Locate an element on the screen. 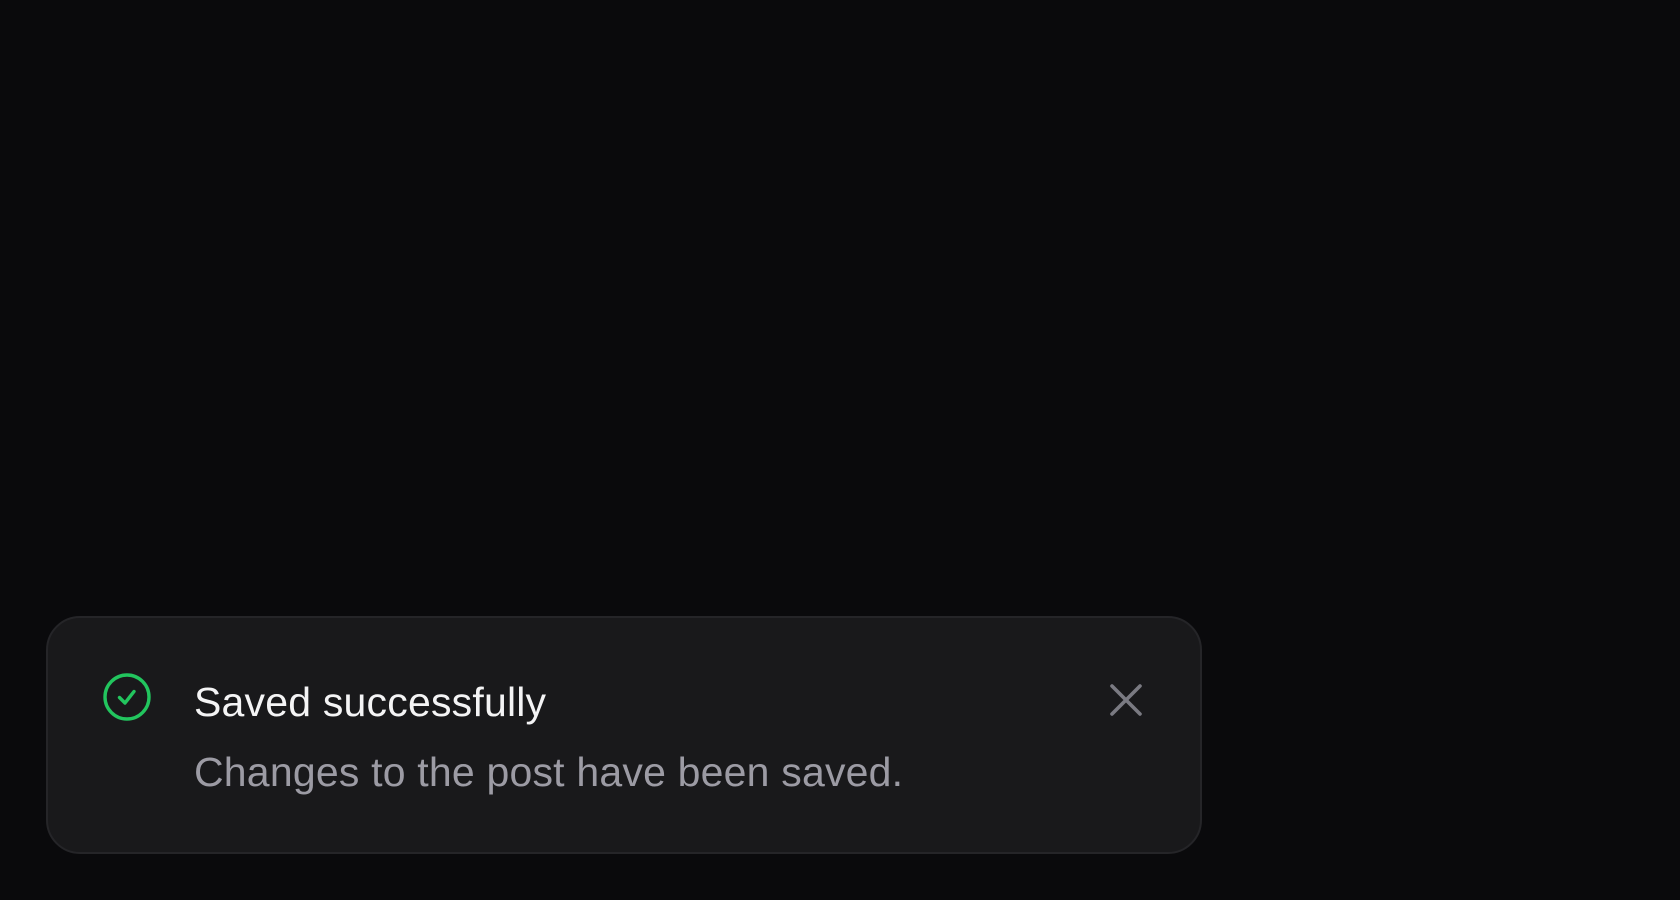 Image resolution: width=1680 pixels, height=900 pixels. check-circle-icon is located at coordinates (127, 697).